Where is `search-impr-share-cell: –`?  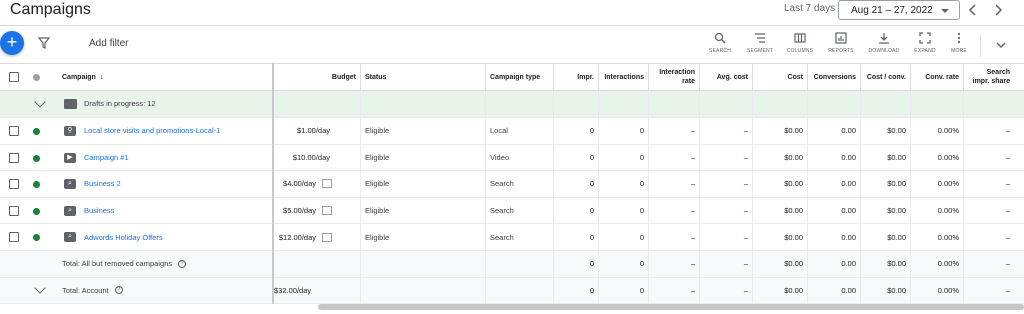
search-impr-share-cell: – is located at coordinates (1007, 184).